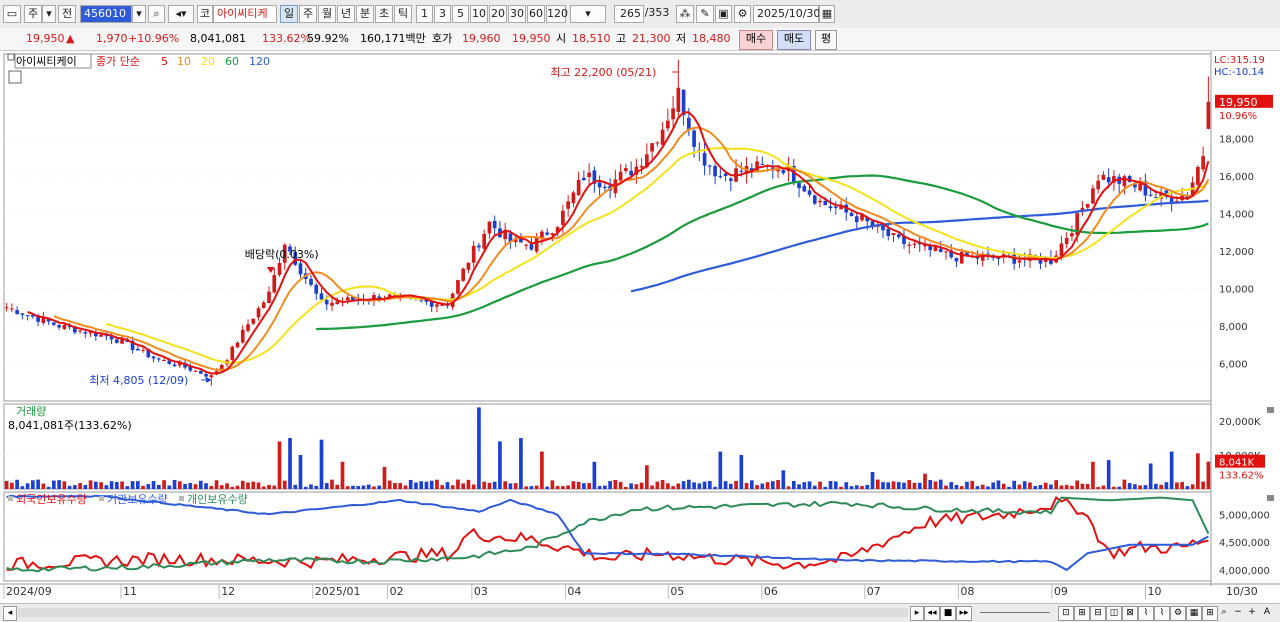 This screenshot has height=622, width=1280. I want to click on tool-icon-1: ⊡, so click(1066, 613).